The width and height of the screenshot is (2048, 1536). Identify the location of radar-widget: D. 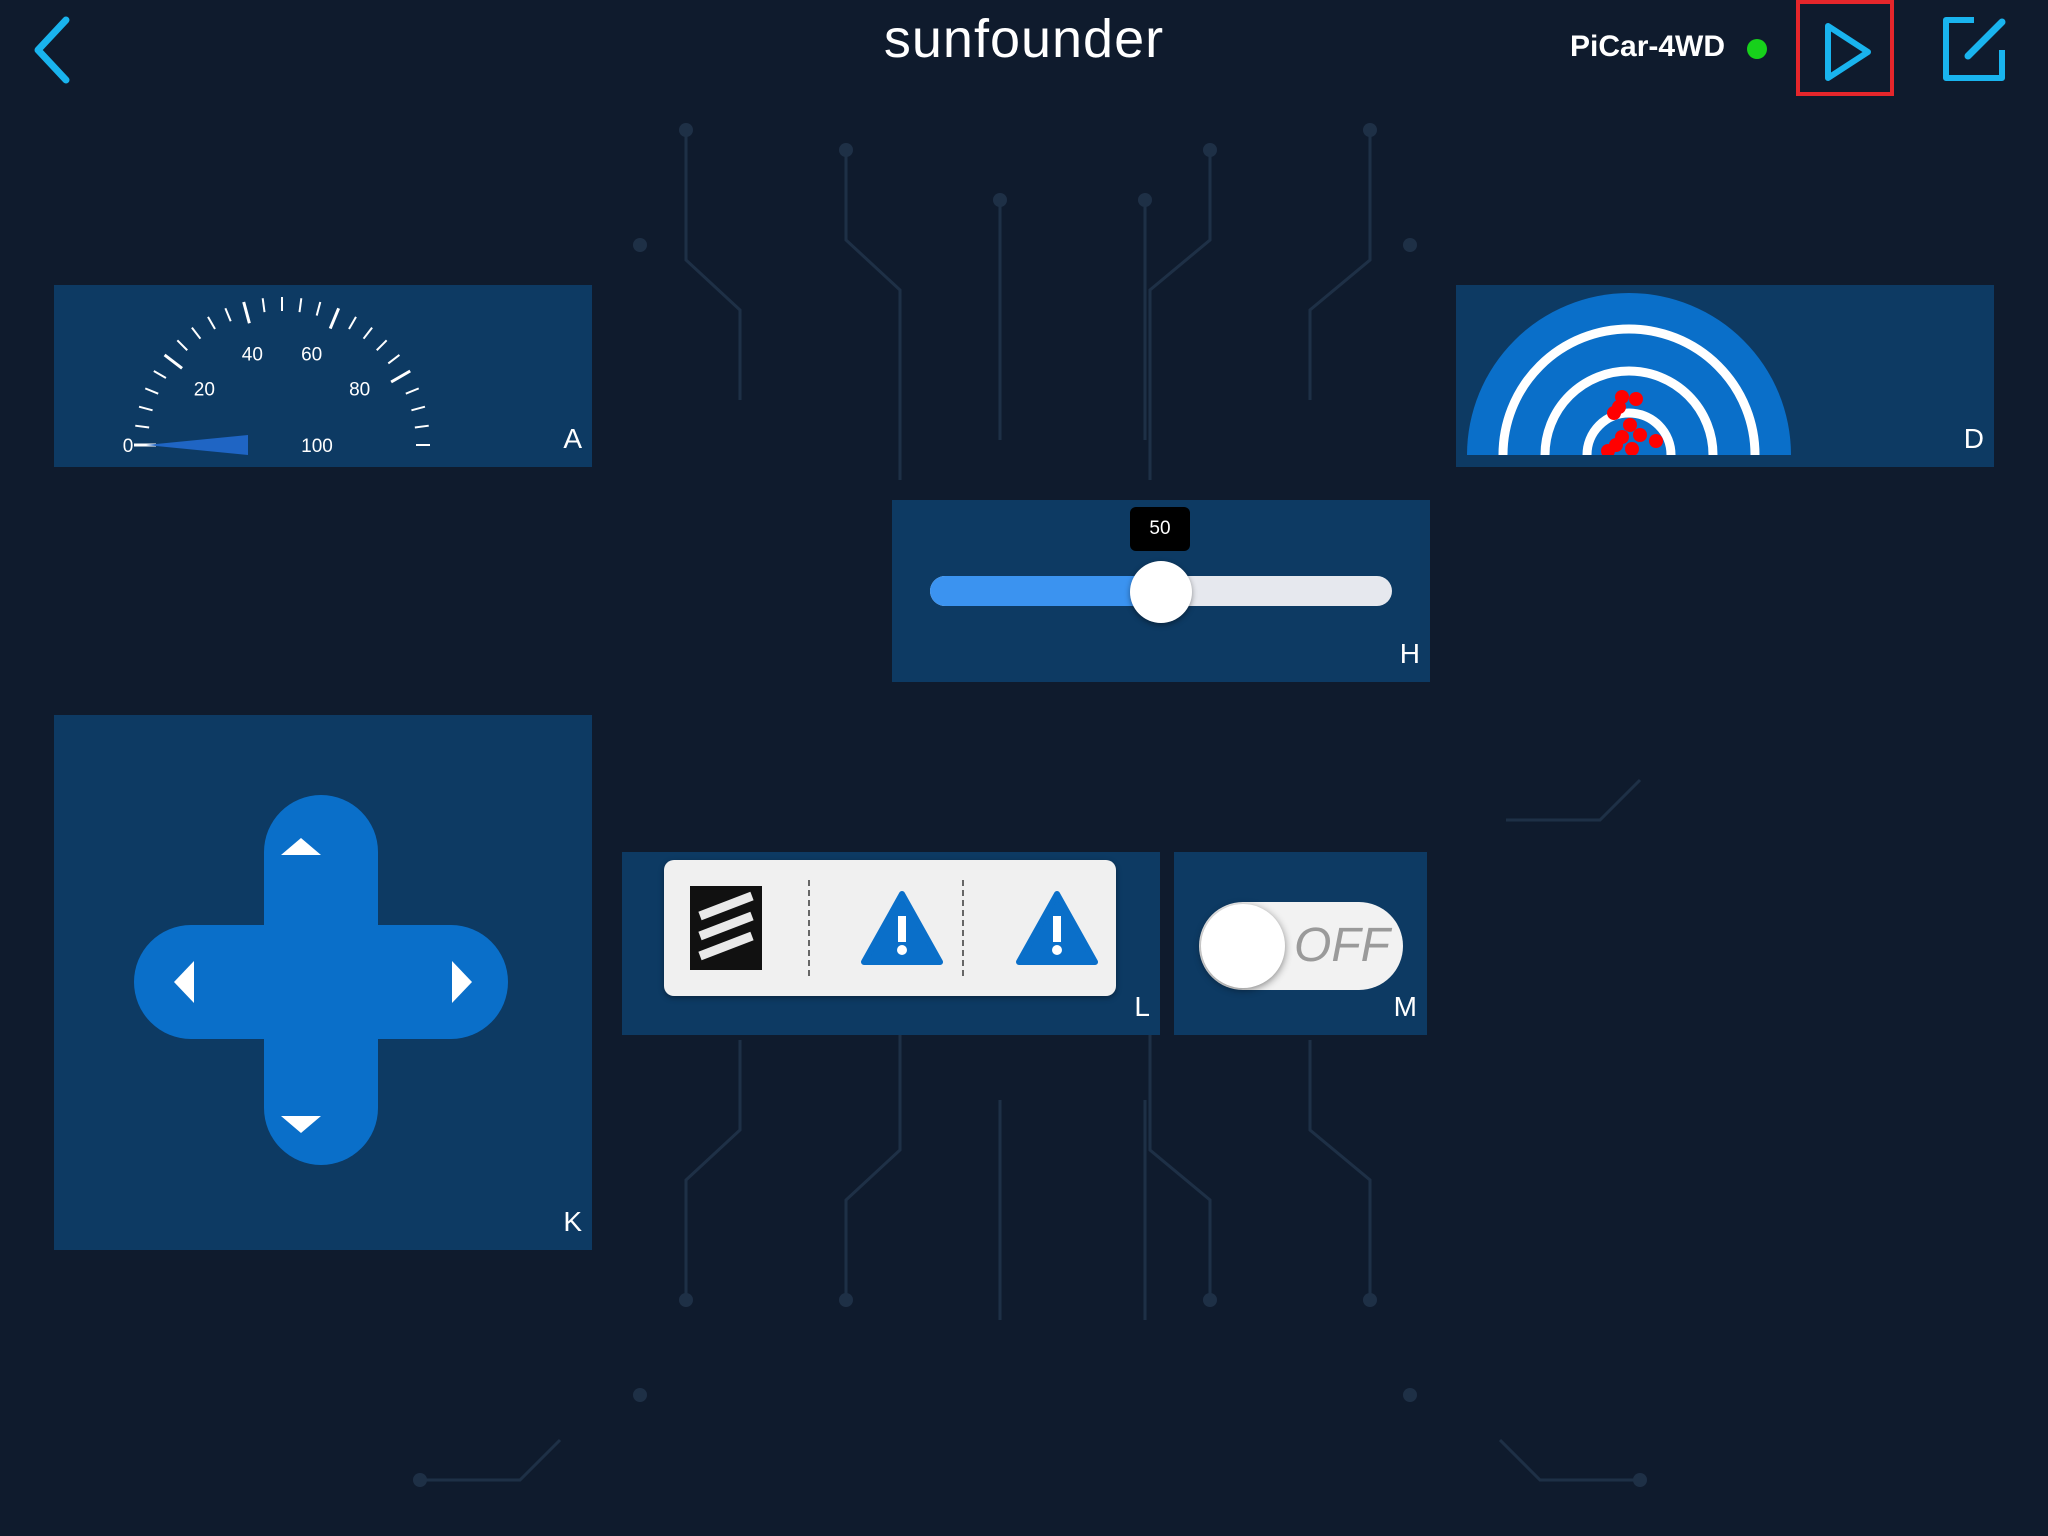
(1725, 376).